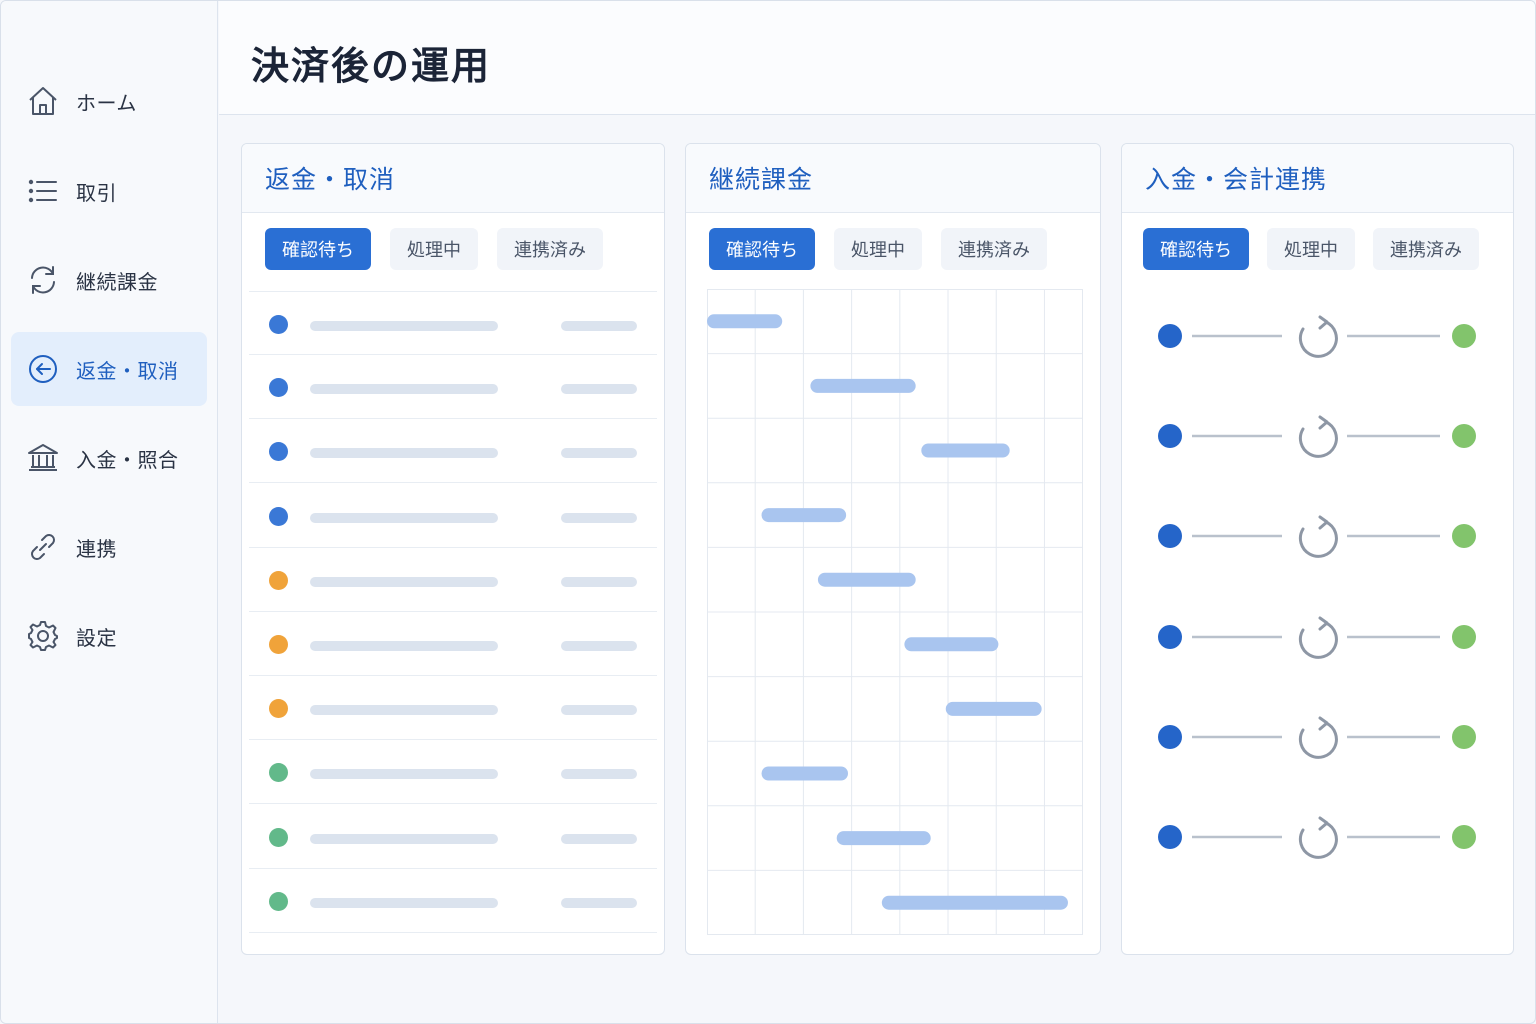 This screenshot has height=1024, width=1536. I want to click on sidebar-item-label: 取引, so click(96, 192).